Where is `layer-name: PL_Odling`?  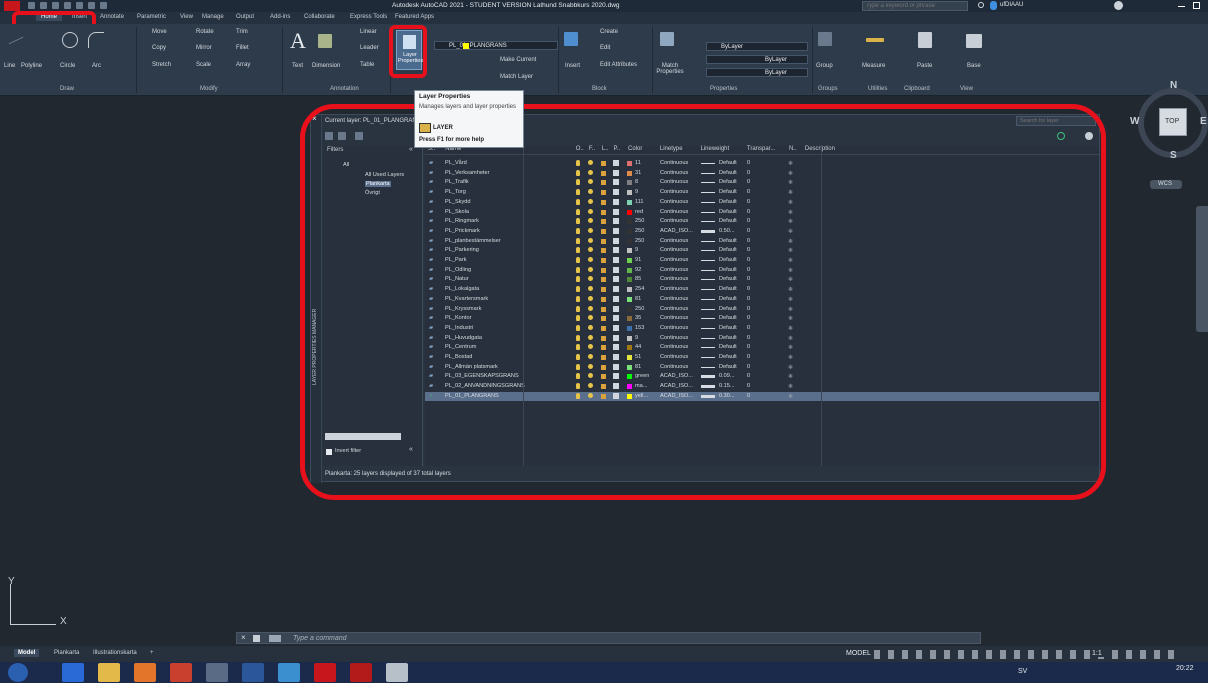
layer-name: PL_Odling is located at coordinates (458, 270).